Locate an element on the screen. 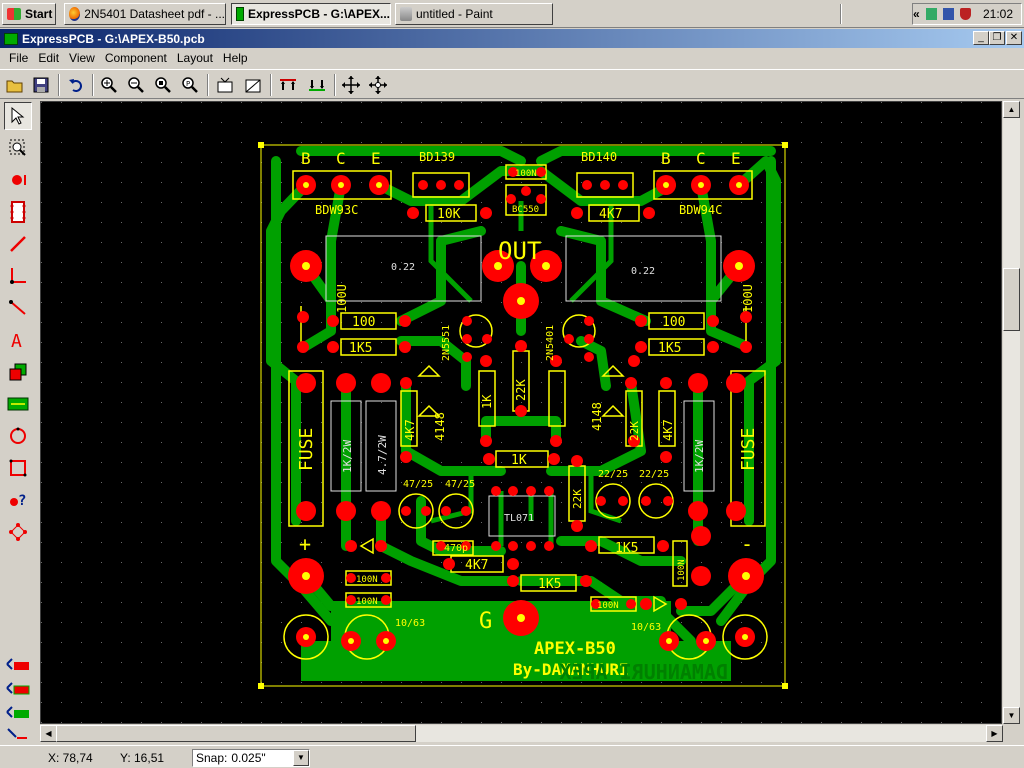 This screenshot has height=768, width=1024. label-2n5551: 2N5551 is located at coordinates (446, 343).